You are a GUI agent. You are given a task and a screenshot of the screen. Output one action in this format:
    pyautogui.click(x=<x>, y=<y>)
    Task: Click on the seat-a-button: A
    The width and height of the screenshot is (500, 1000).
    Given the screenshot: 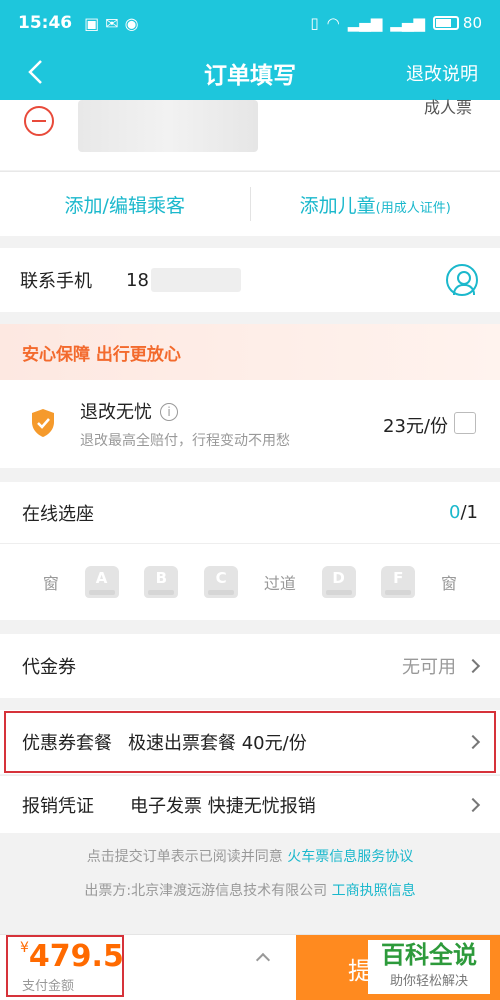 What is the action you would take?
    pyautogui.click(x=101, y=582)
    